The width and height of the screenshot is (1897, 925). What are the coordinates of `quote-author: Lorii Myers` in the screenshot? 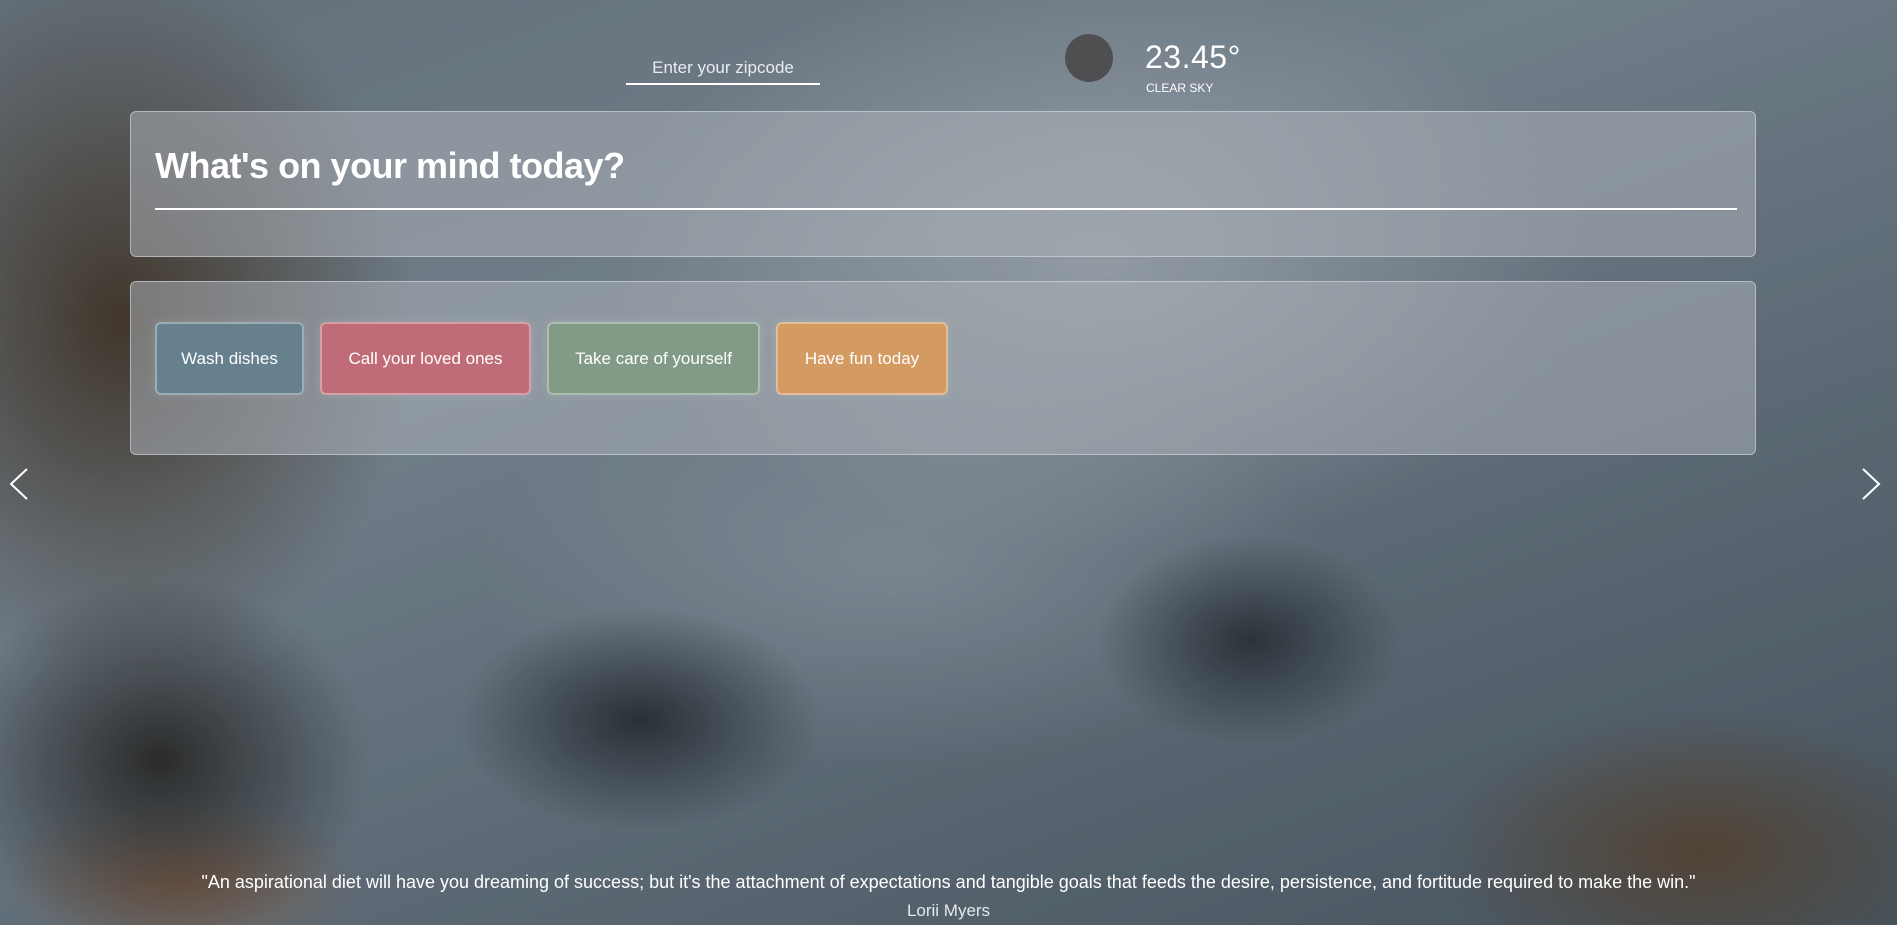 It's located at (948, 910).